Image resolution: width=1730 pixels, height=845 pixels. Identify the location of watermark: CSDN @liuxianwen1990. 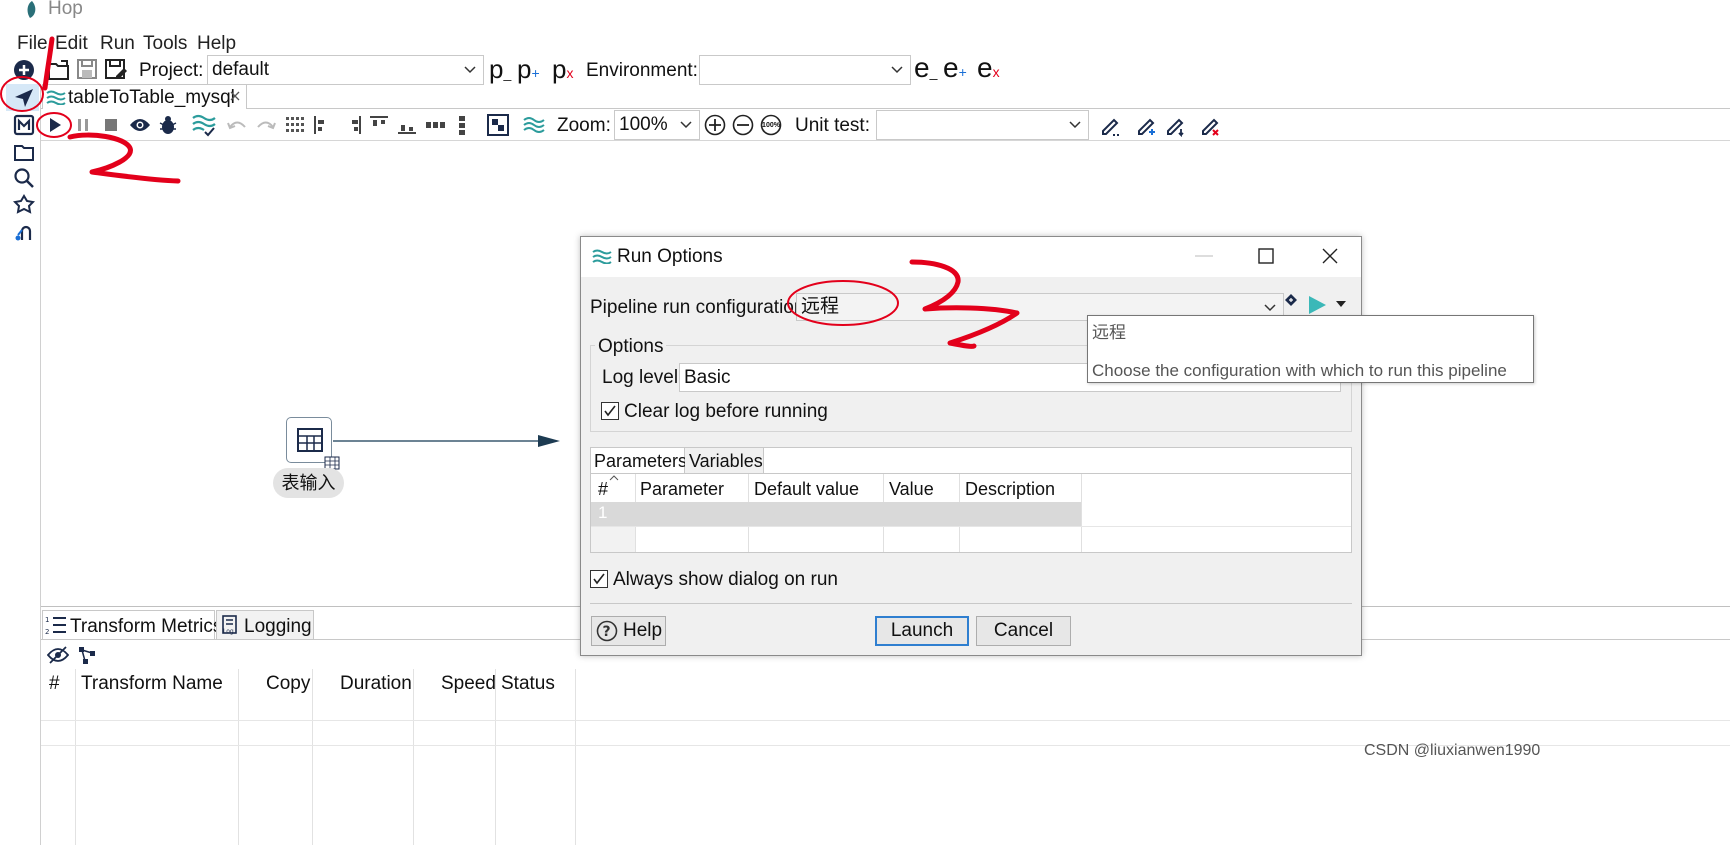
(1452, 750).